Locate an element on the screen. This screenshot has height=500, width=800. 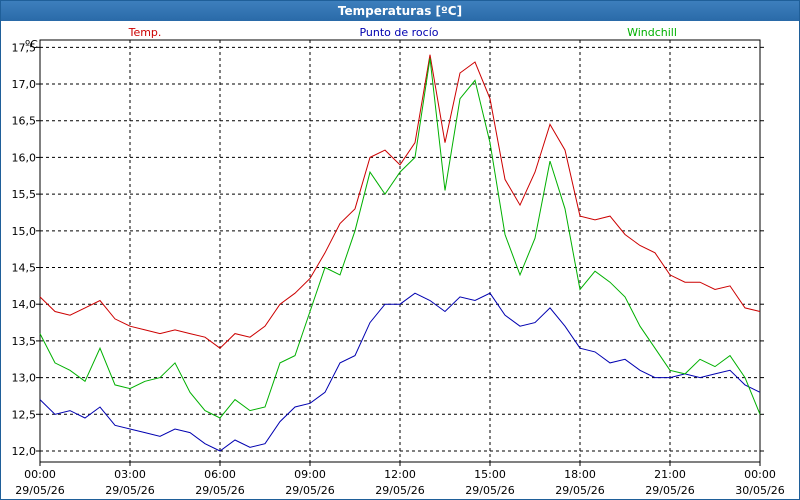
y-tick-label: 15,5 is located at coordinates (24, 194).